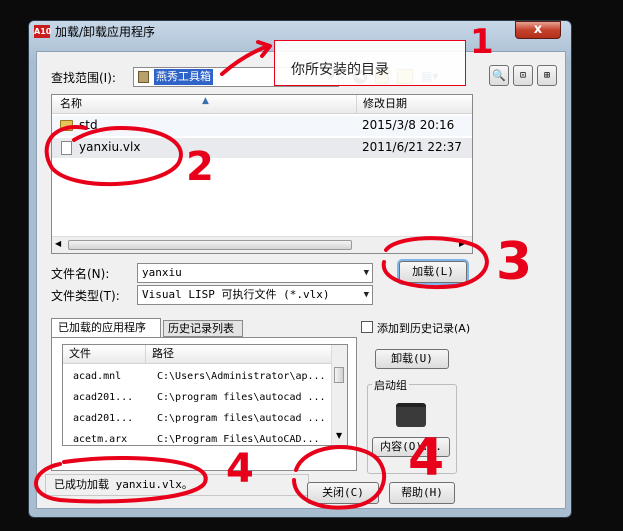  What do you see at coordinates (435, 262) in the screenshot?
I see `circle-annotation-load` at bounding box center [435, 262].